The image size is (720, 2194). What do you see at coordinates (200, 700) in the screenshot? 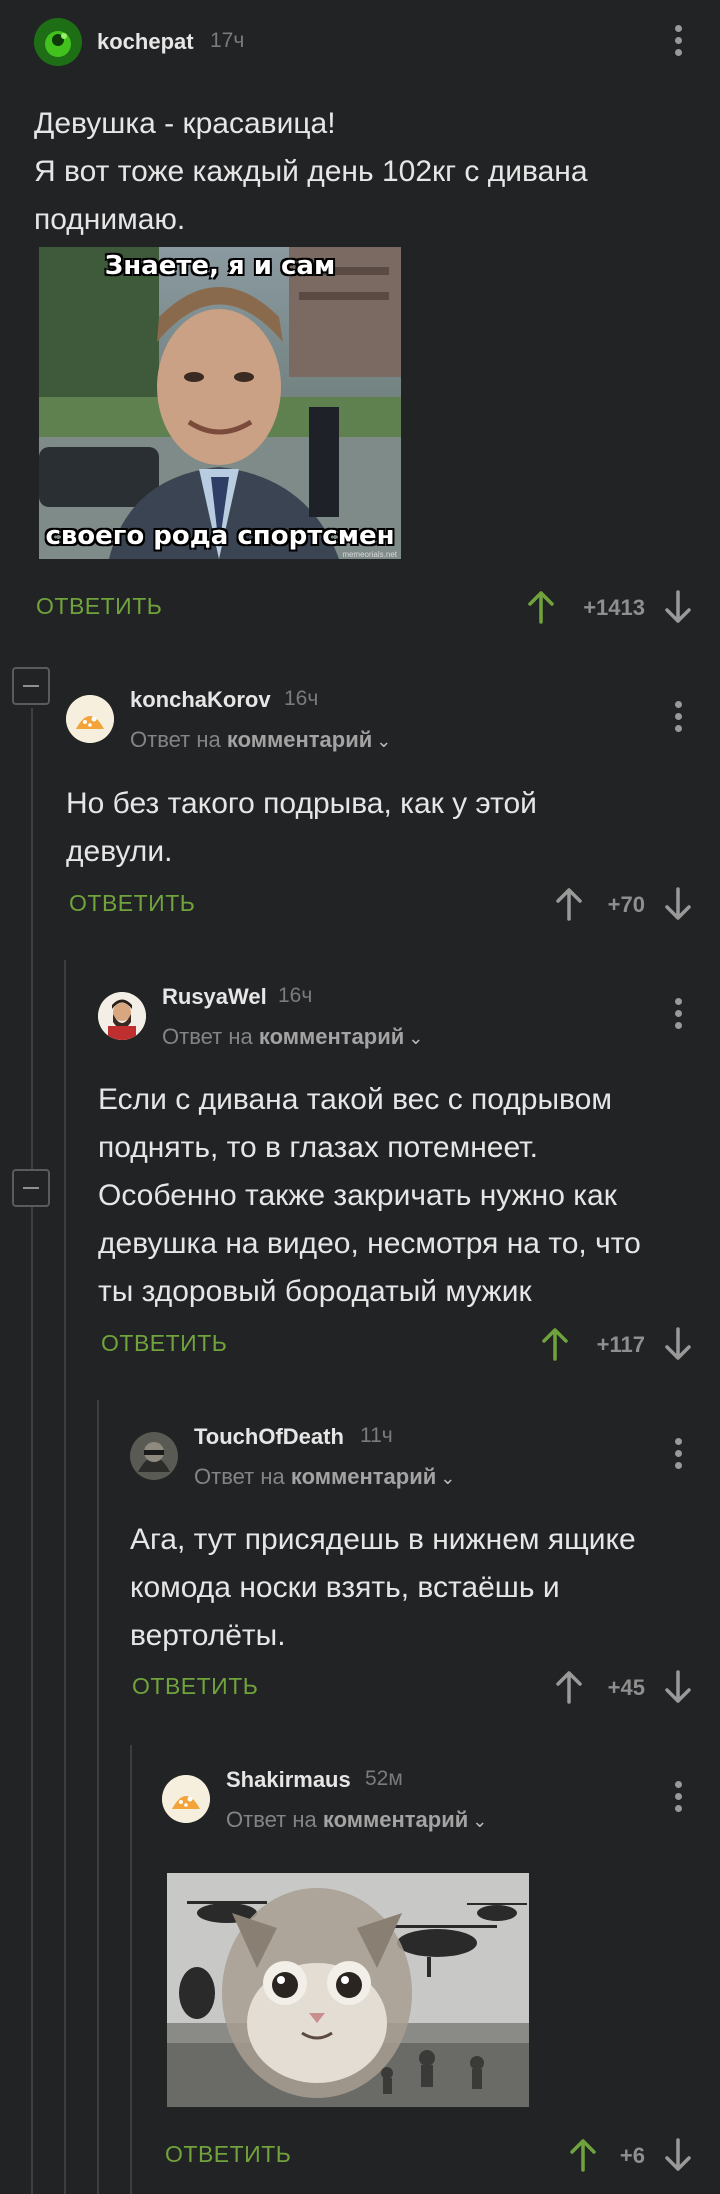
I see `comment-author: konchaKorov` at bounding box center [200, 700].